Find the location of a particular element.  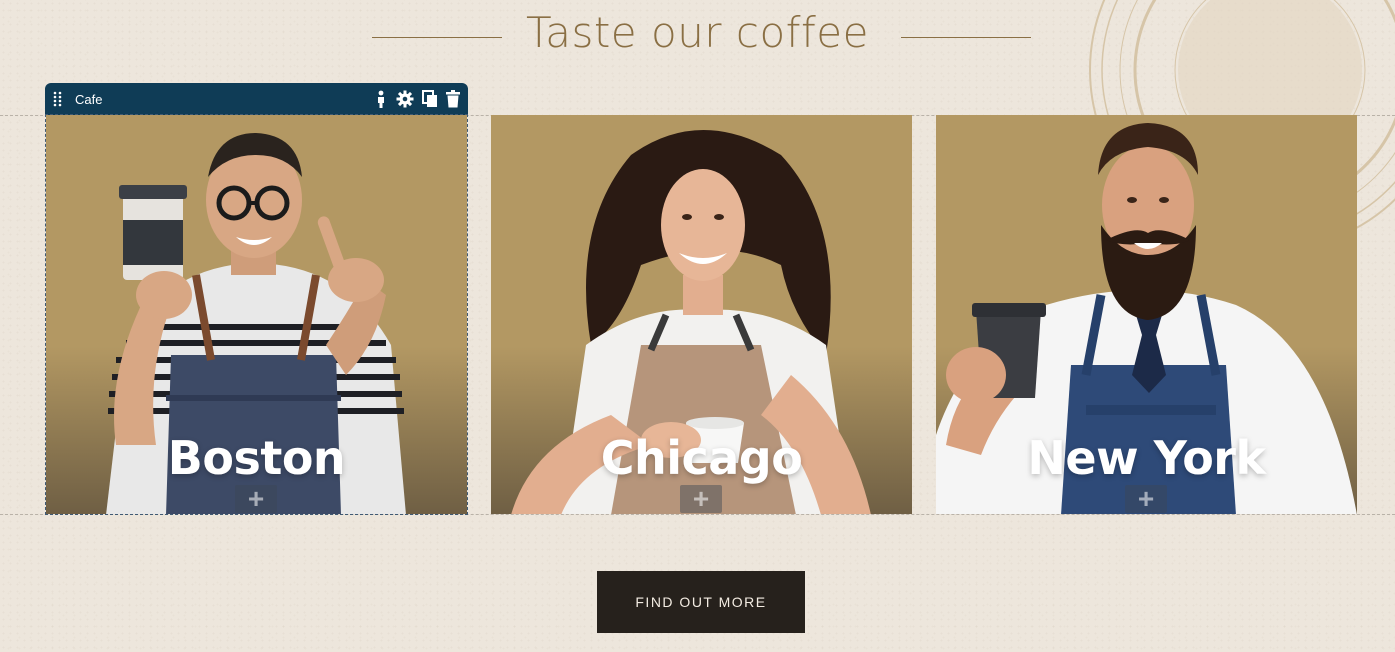

block-editor-toolbar: Cafe is located at coordinates (256, 99).